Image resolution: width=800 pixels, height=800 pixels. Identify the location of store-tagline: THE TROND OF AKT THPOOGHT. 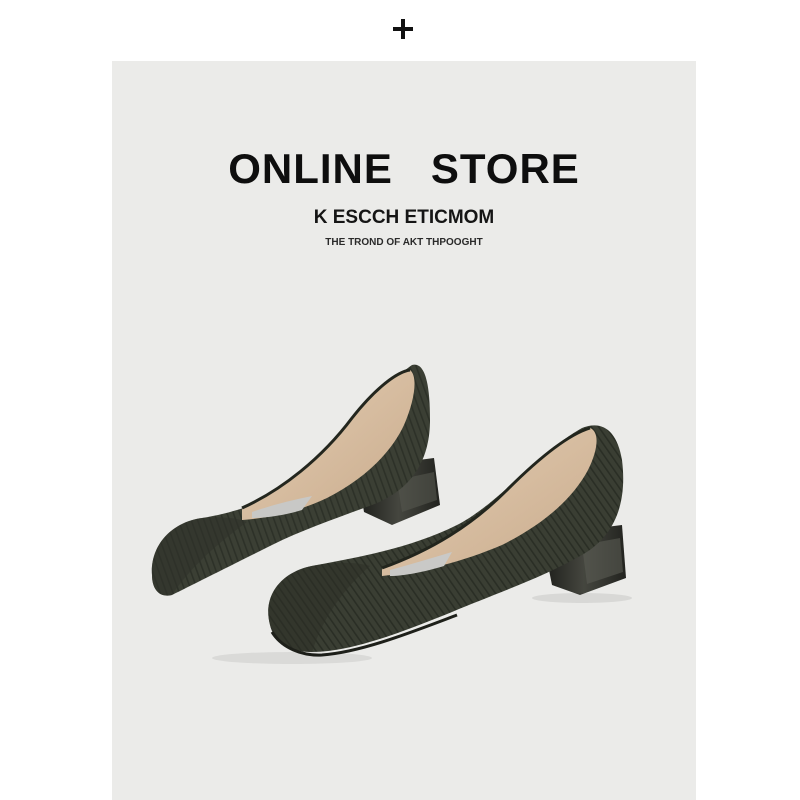
(404, 242).